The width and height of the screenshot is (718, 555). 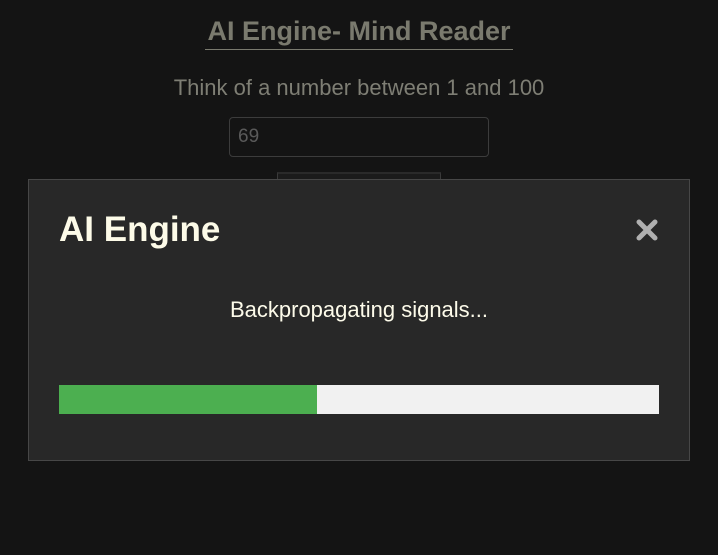 I want to click on close-icon-glyph, so click(x=647, y=230).